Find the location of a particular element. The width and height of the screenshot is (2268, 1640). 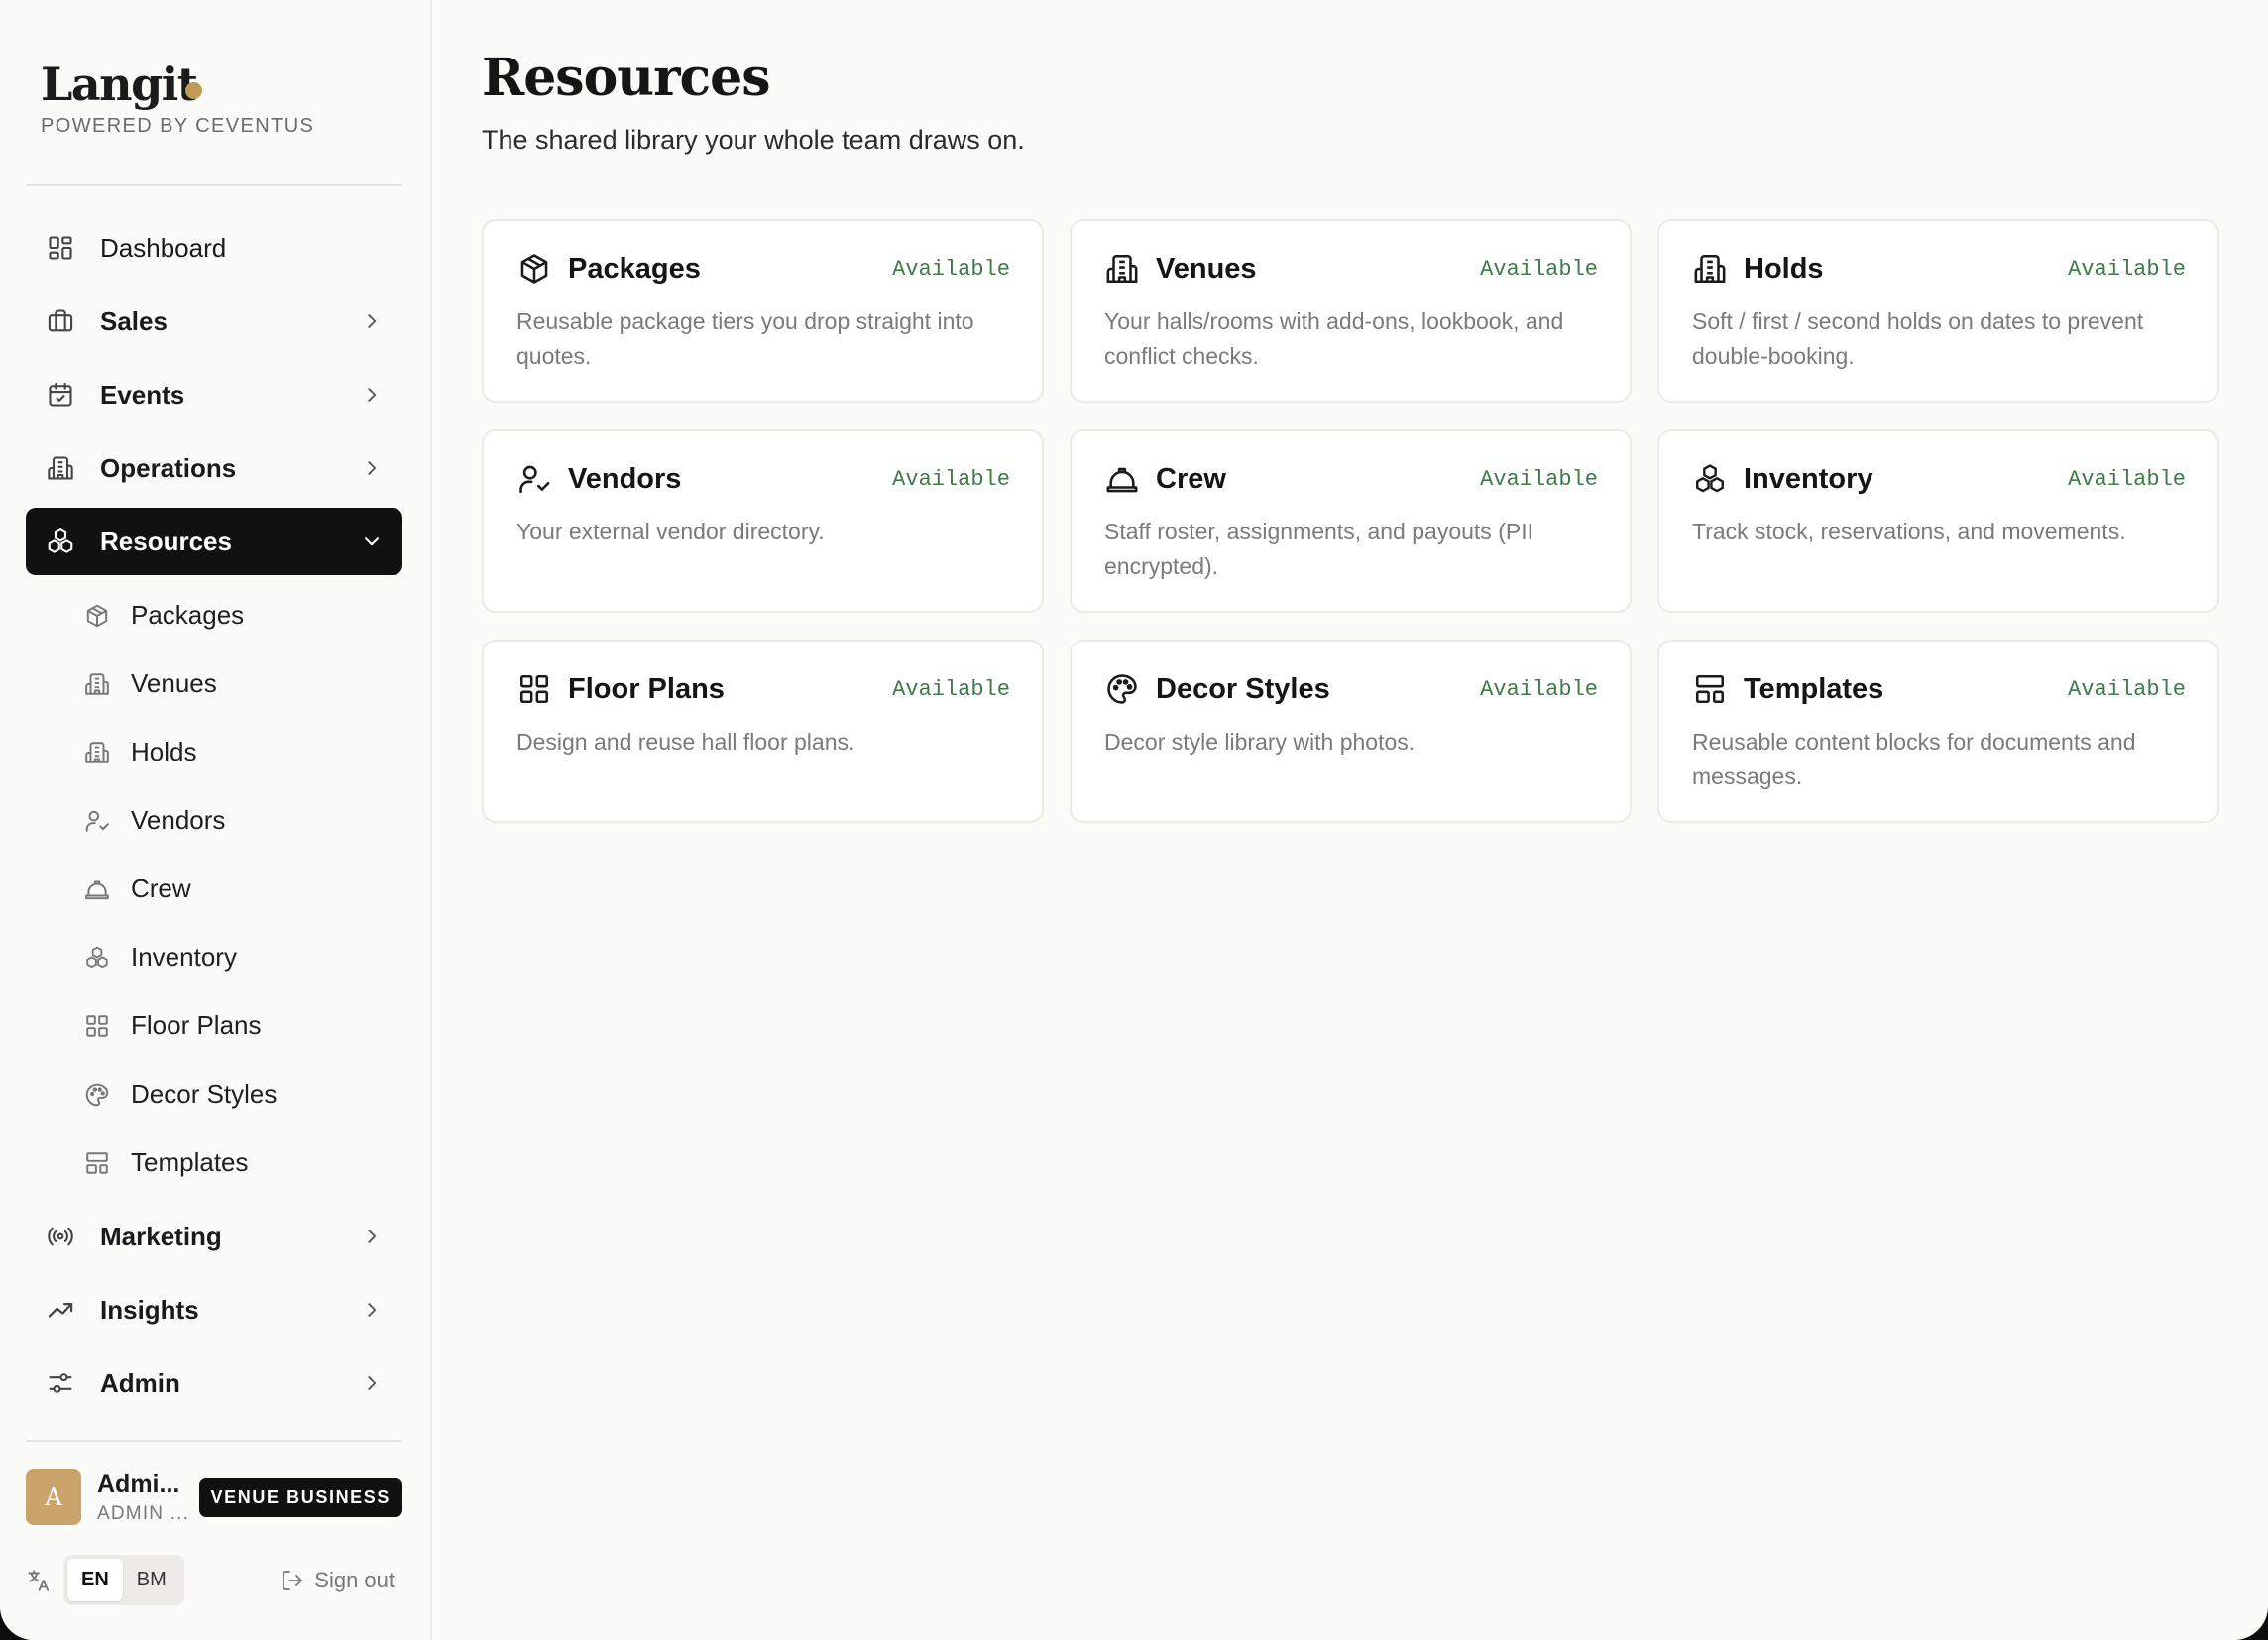

card-title: Vendors is located at coordinates (625, 478).